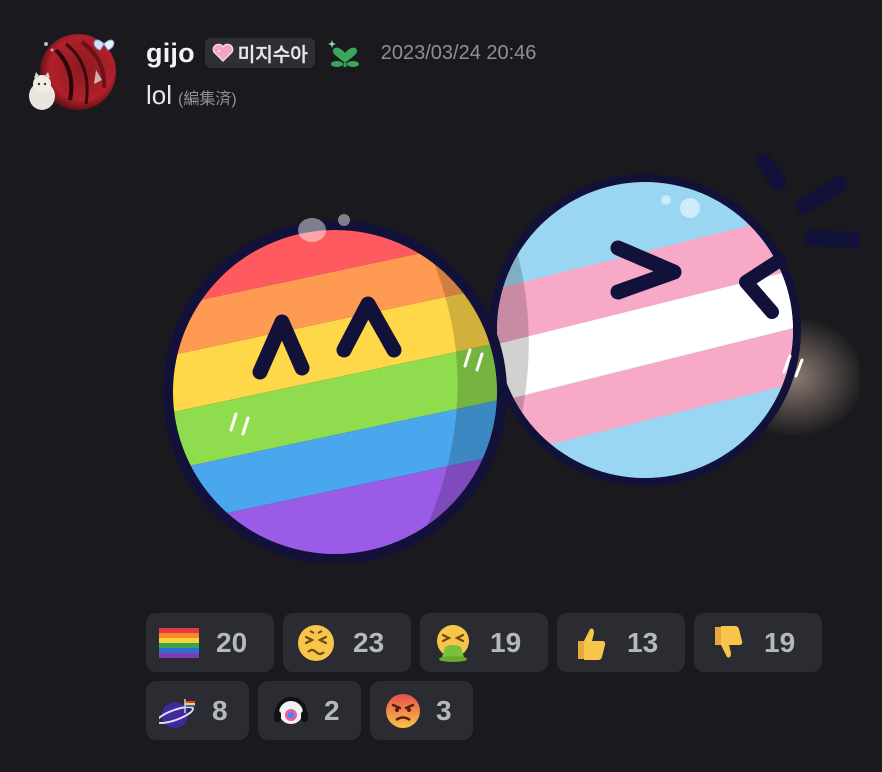 The height and width of the screenshot is (772, 882). I want to click on role-icon, so click(345, 53).